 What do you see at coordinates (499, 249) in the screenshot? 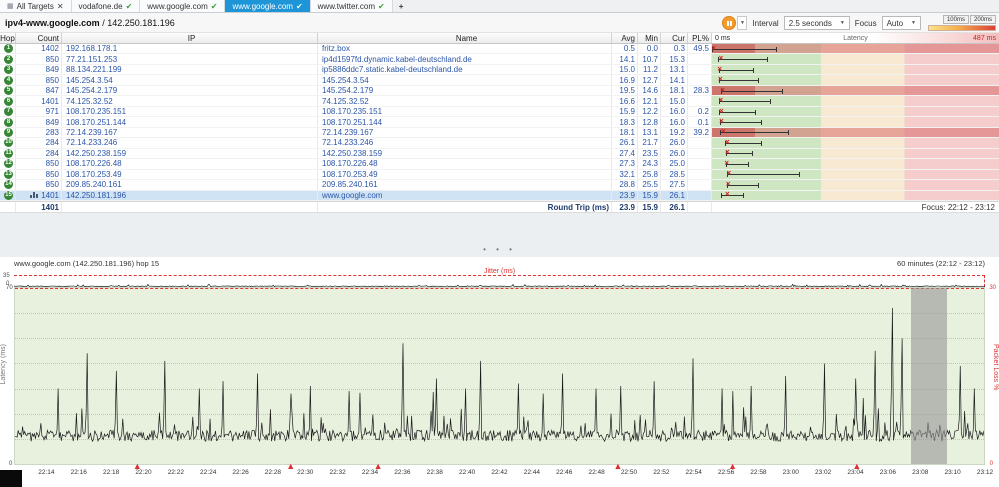
I see `splitter-handle: • • •` at bounding box center [499, 249].